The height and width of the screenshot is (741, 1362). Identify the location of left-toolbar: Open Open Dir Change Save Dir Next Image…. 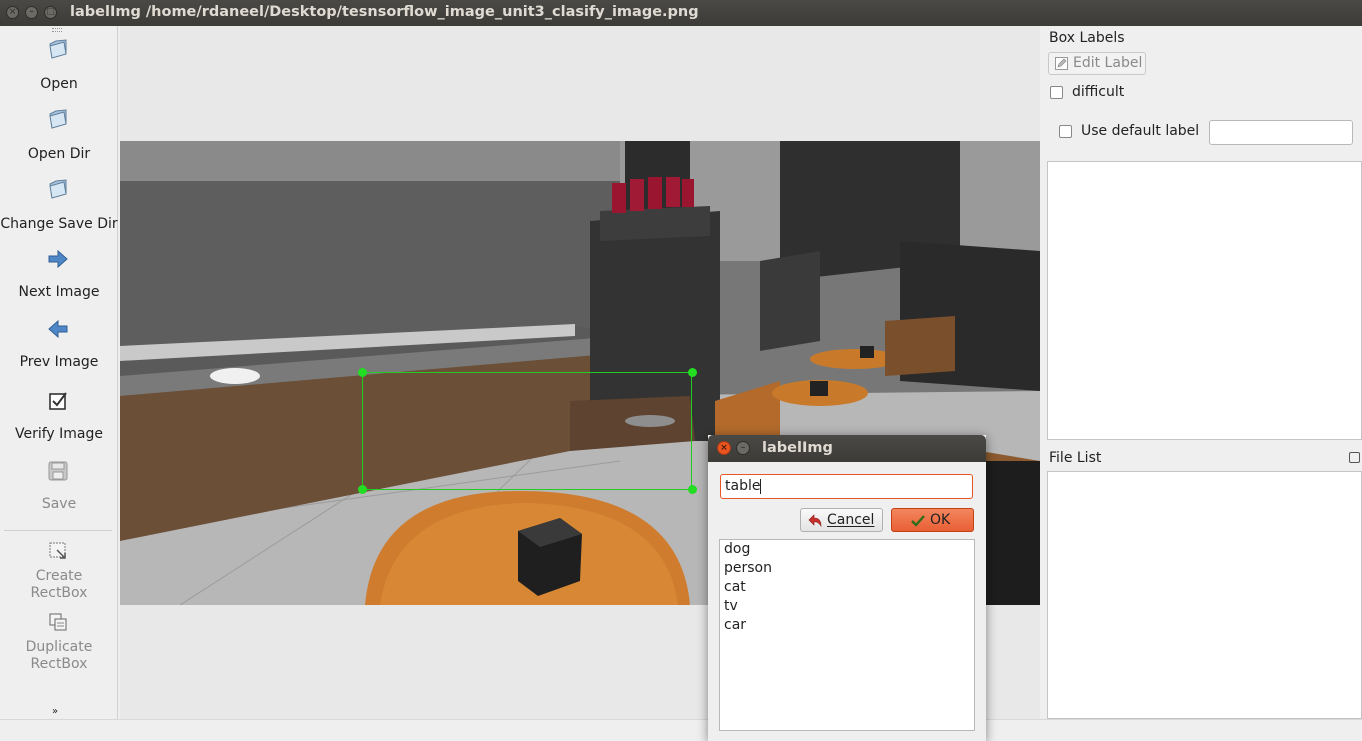
(59, 372).